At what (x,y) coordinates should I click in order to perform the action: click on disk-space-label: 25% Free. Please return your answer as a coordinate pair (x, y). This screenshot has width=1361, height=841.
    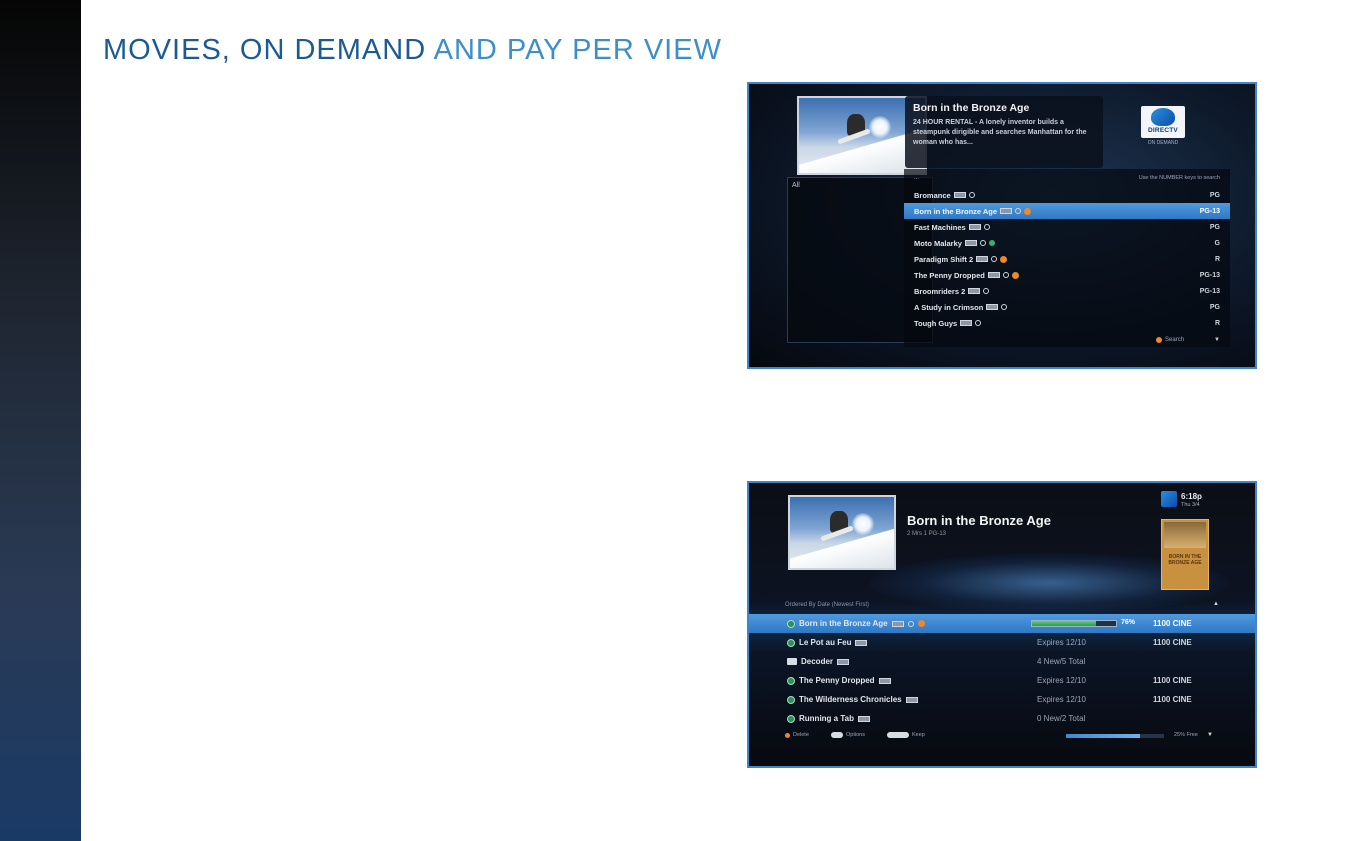
    Looking at the image, I should click on (1186, 735).